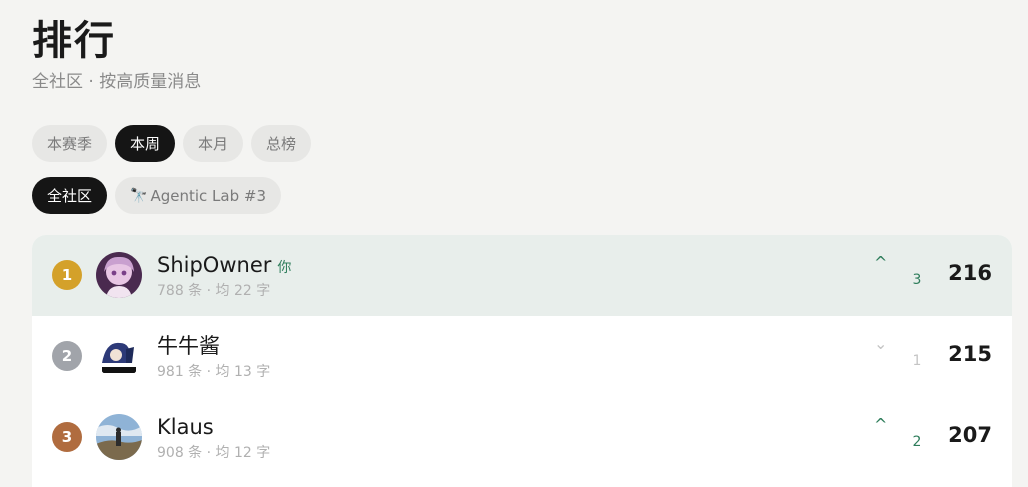 The image size is (1028, 487). I want to click on telescope-icon: 🔭, so click(139, 195).